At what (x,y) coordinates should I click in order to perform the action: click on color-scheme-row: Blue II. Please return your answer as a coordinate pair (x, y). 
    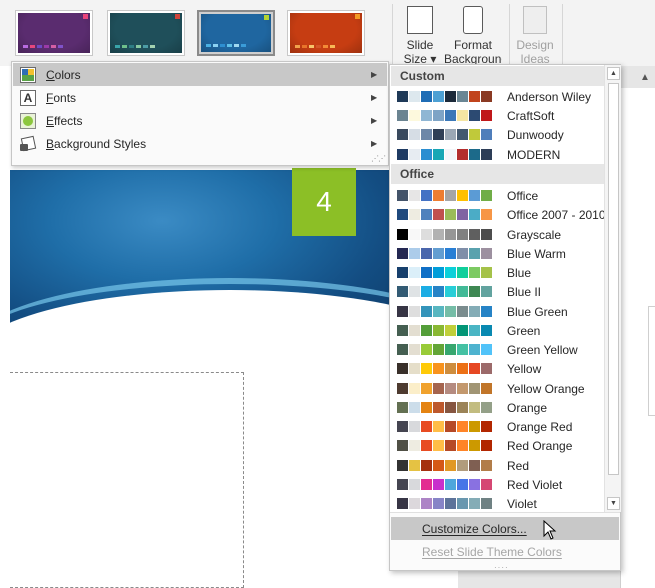
    Looking at the image, I should click on (497, 291).